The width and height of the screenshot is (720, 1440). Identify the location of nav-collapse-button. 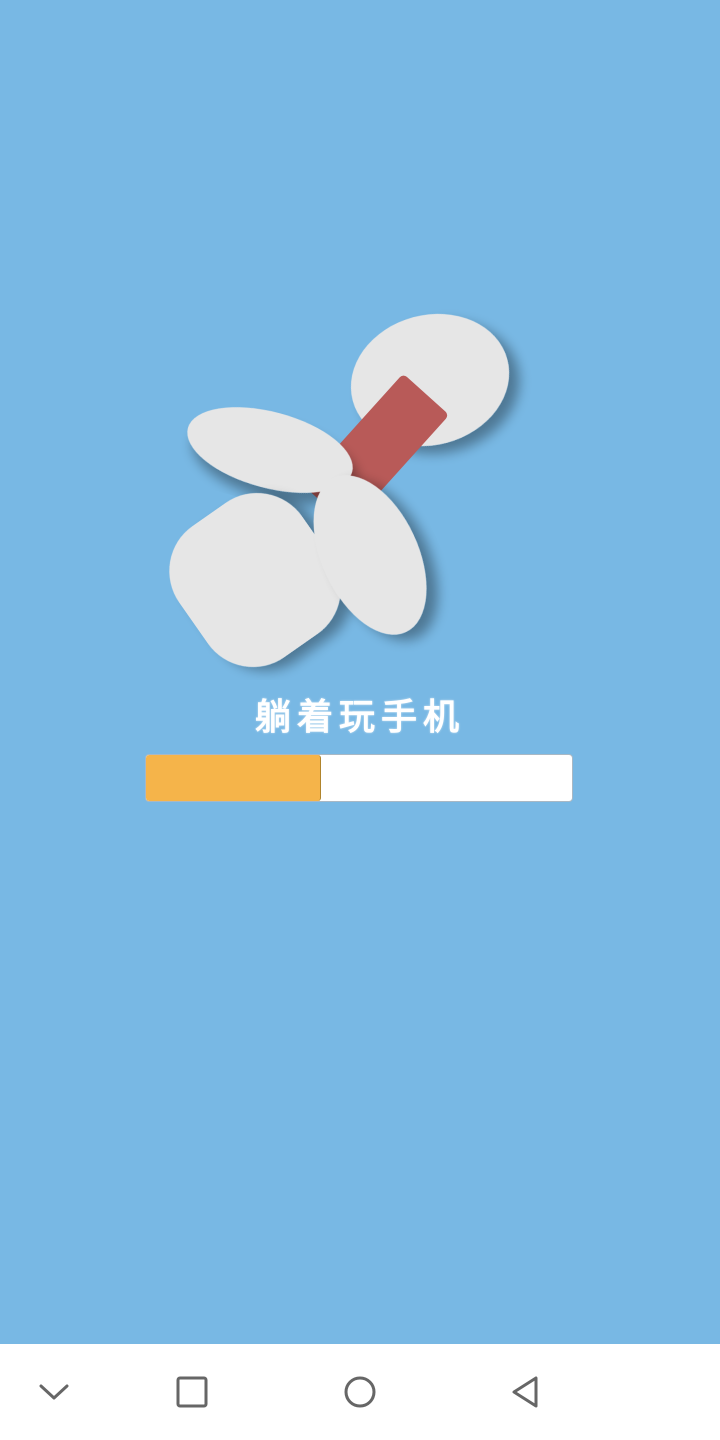
(54, 1392).